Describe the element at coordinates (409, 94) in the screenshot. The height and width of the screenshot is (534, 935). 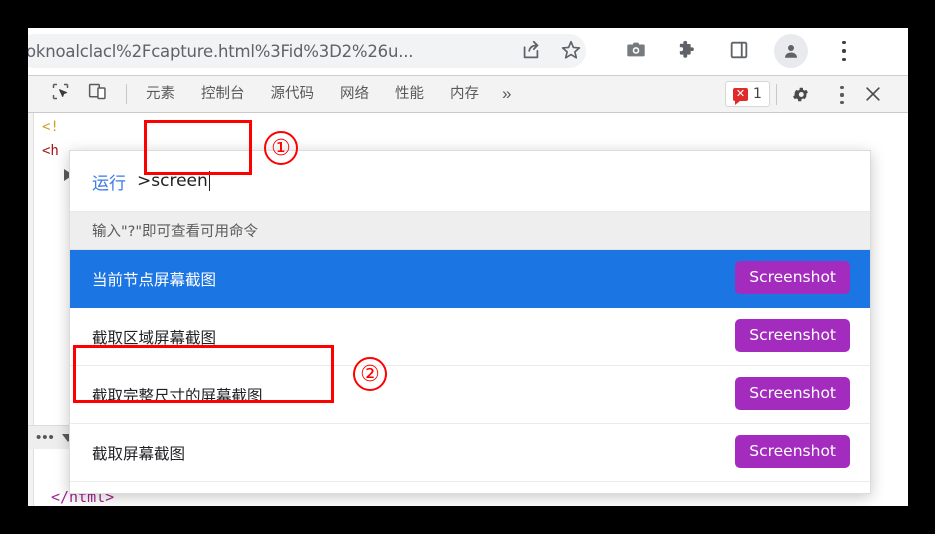
I see `tab-performance: 性能` at that location.